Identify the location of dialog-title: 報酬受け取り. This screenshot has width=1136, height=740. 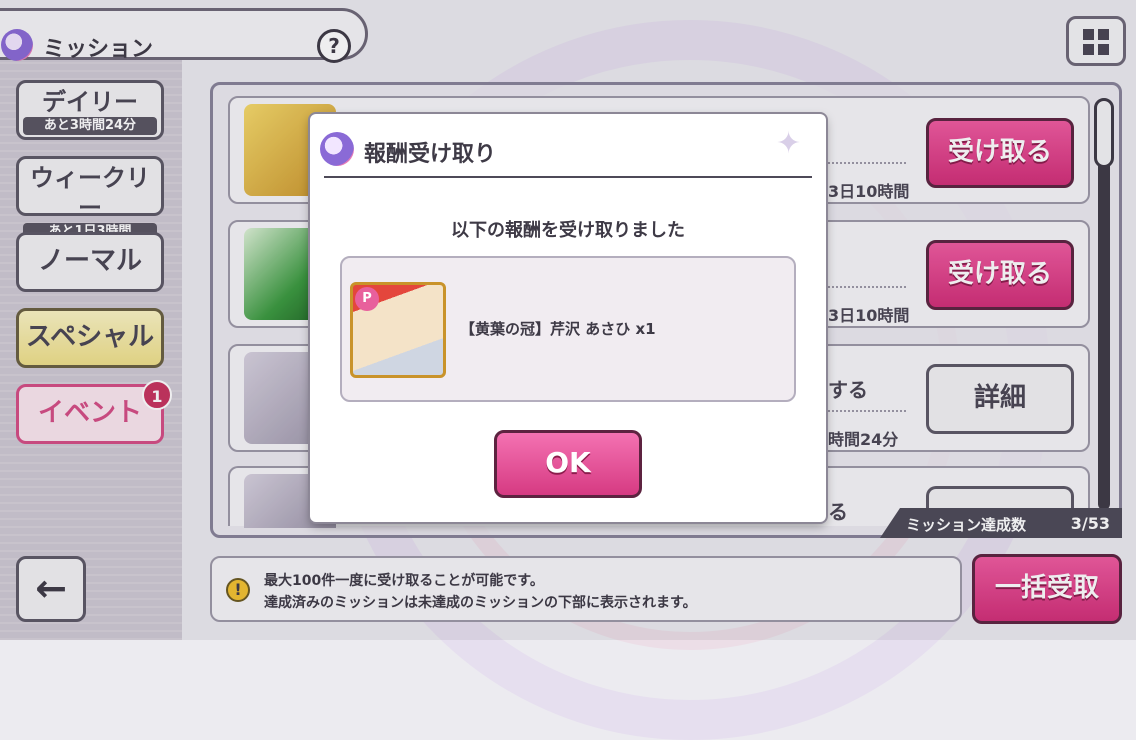
(430, 154).